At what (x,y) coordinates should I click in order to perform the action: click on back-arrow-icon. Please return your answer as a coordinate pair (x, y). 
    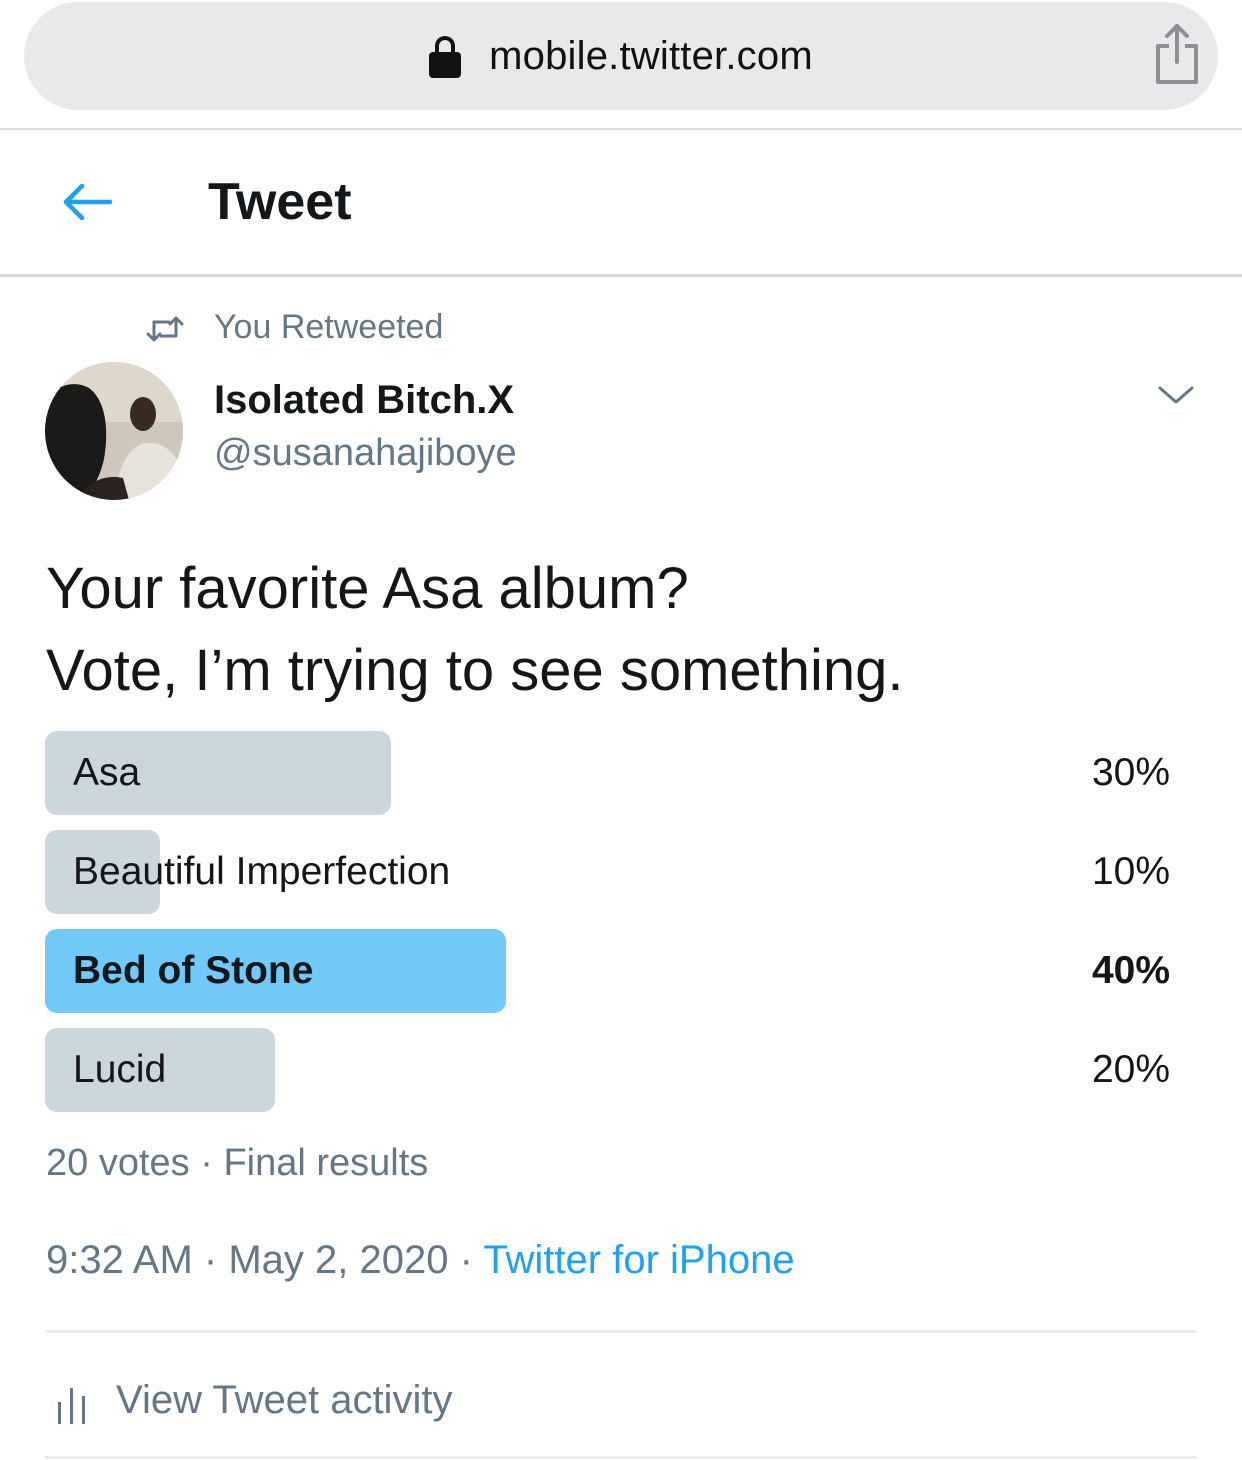
    Looking at the image, I should click on (87, 202).